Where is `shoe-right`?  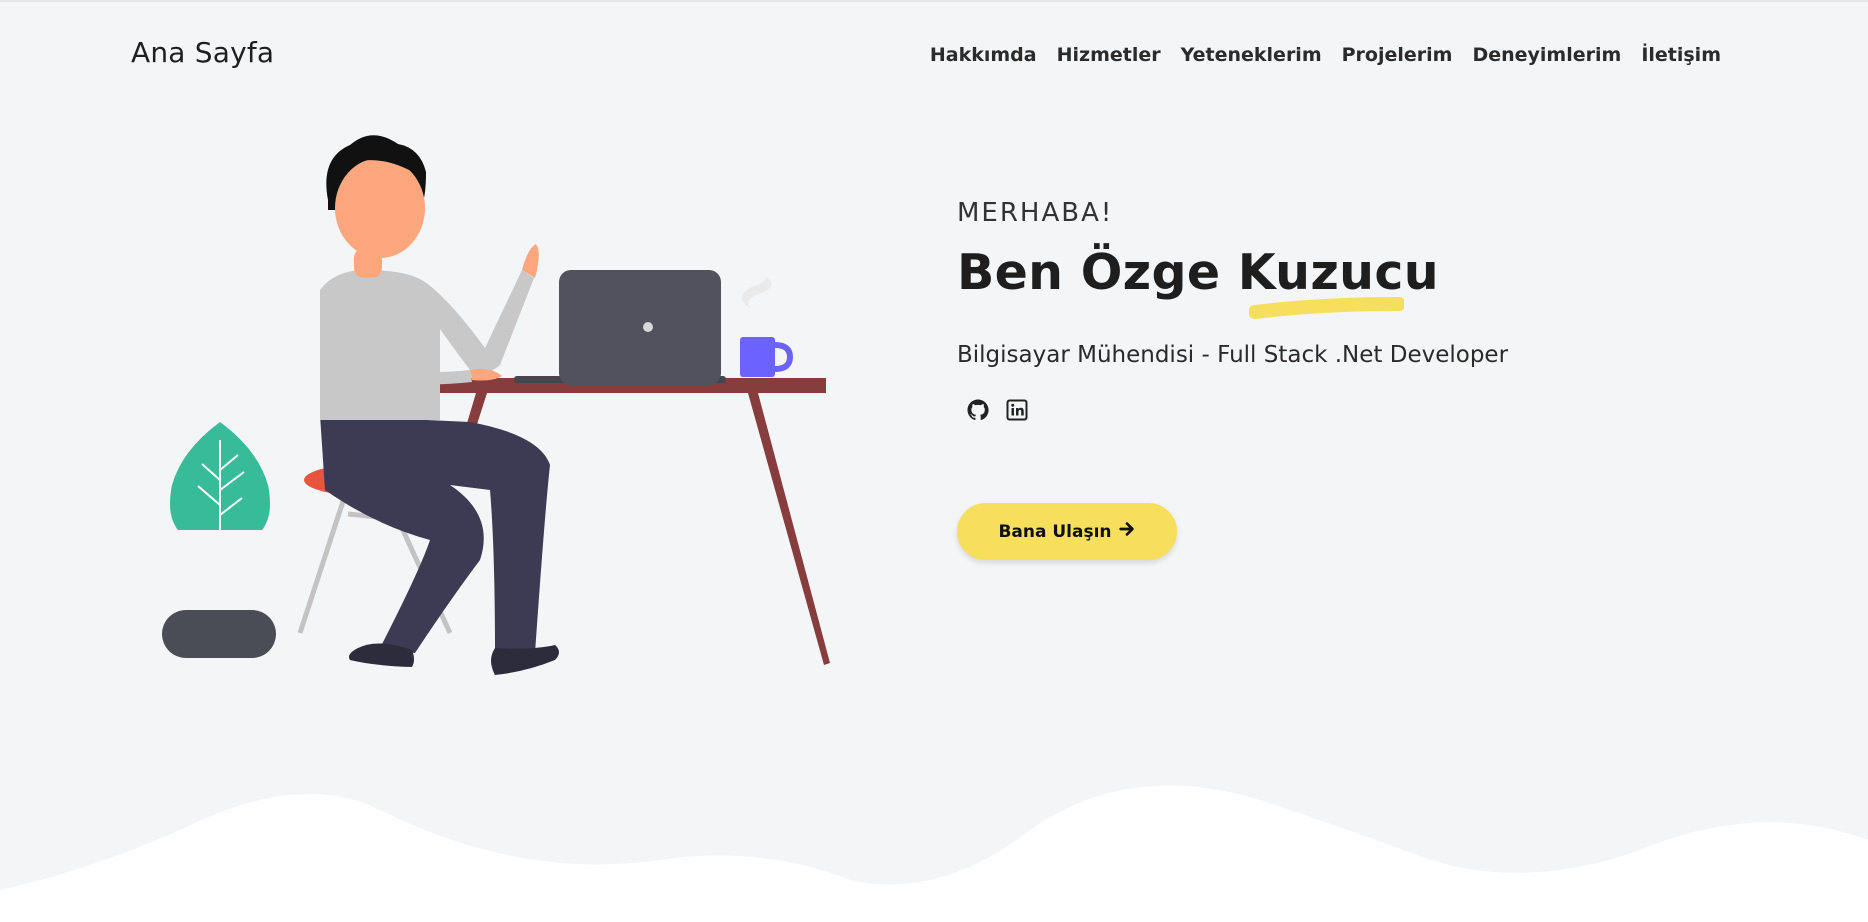
shoe-right is located at coordinates (525, 660).